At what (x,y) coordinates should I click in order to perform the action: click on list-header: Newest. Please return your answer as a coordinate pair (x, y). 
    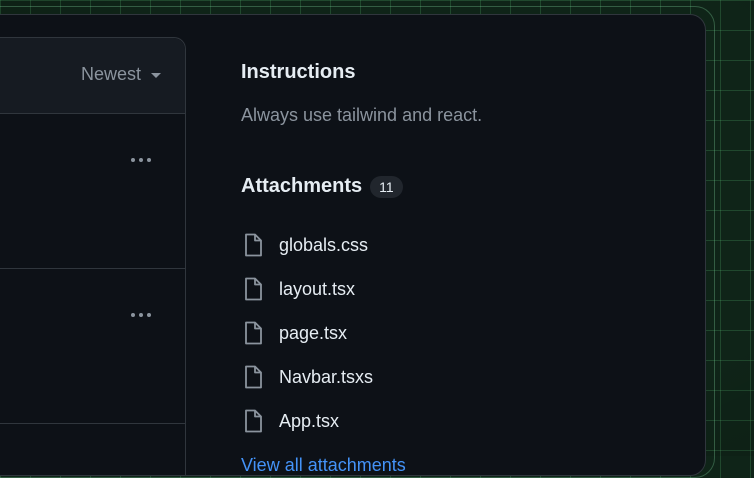
    Looking at the image, I should click on (92, 76).